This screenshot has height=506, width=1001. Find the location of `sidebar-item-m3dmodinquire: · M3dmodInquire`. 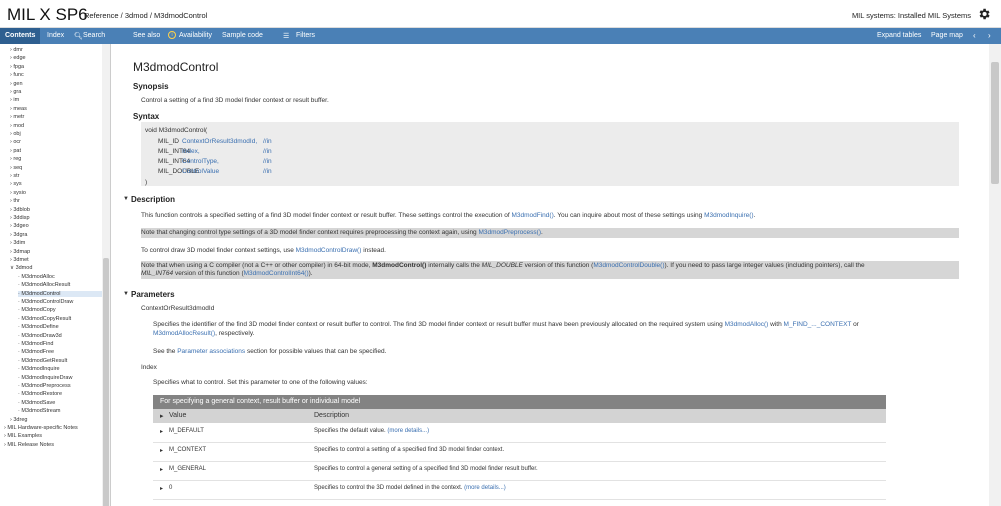

sidebar-item-m3dmodinquire: · M3dmodInquire is located at coordinates (39, 369).